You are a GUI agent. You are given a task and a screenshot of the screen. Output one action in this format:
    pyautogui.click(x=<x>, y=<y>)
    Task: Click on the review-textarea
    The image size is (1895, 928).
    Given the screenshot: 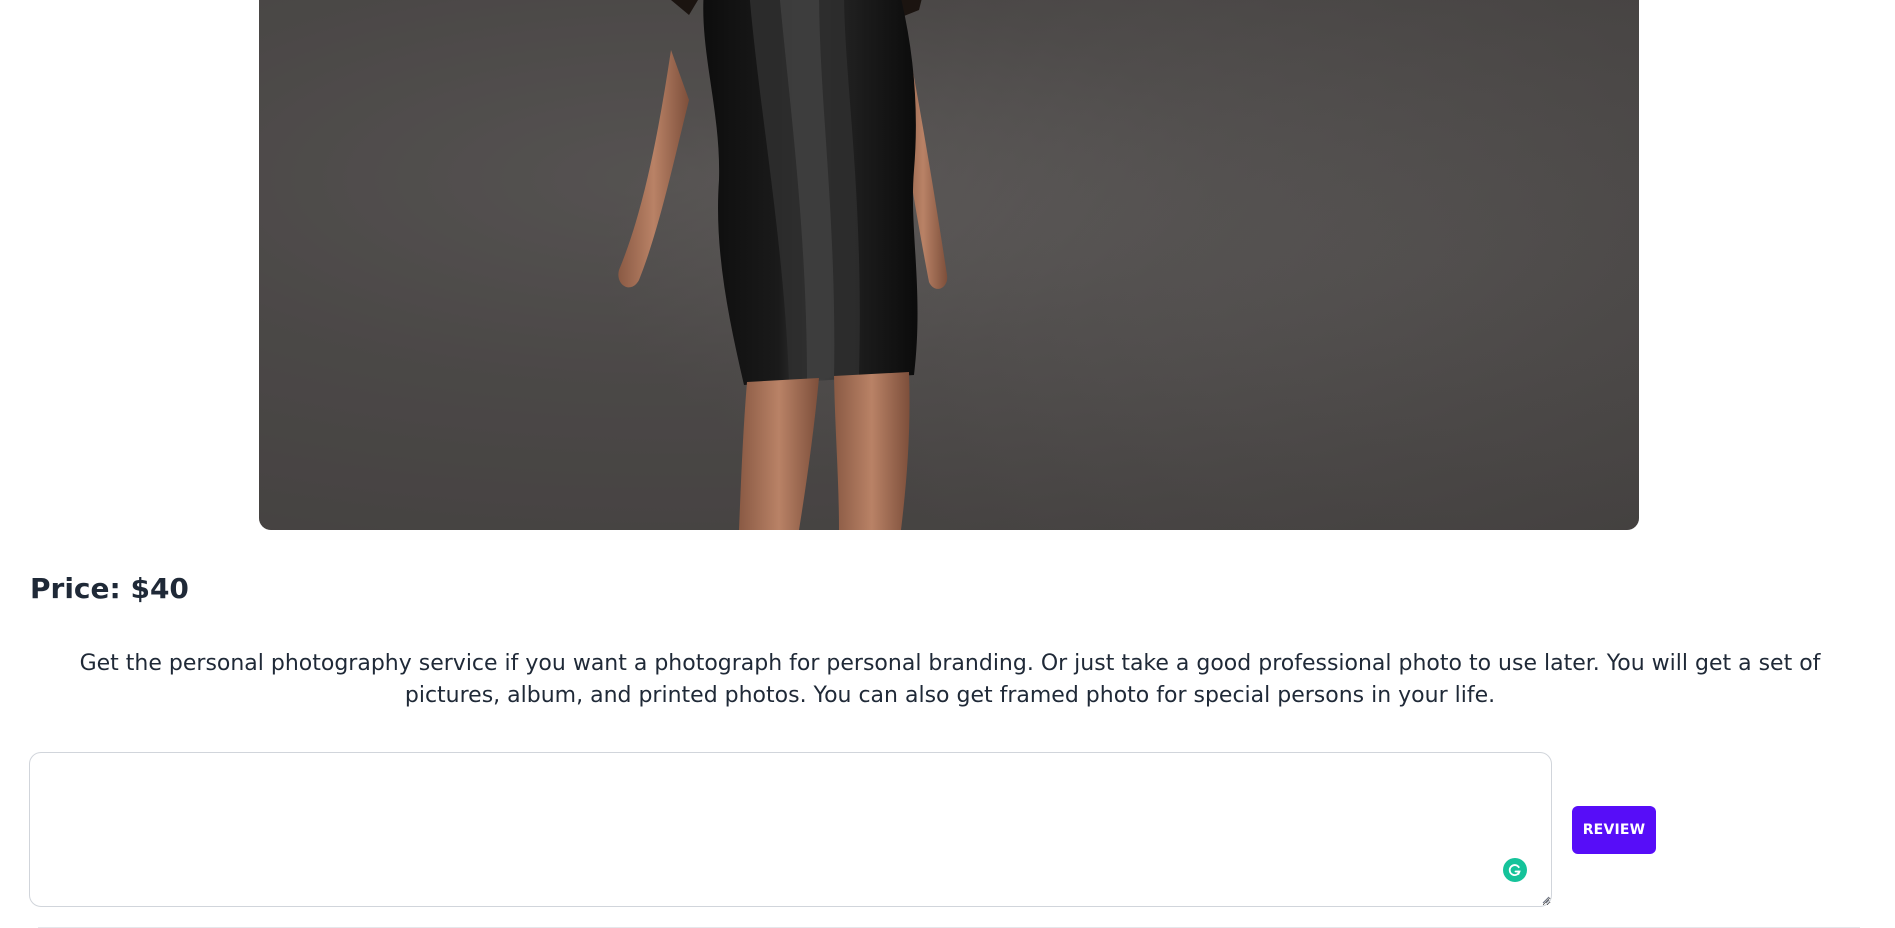 What is the action you would take?
    pyautogui.click(x=790, y=829)
    